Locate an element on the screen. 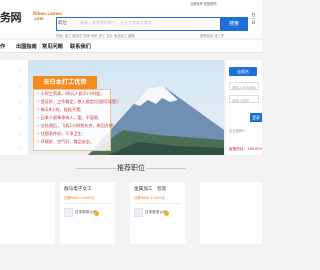  banner-line: • 日本人很奉承待人，爱，不容易; is located at coordinates (68, 118).